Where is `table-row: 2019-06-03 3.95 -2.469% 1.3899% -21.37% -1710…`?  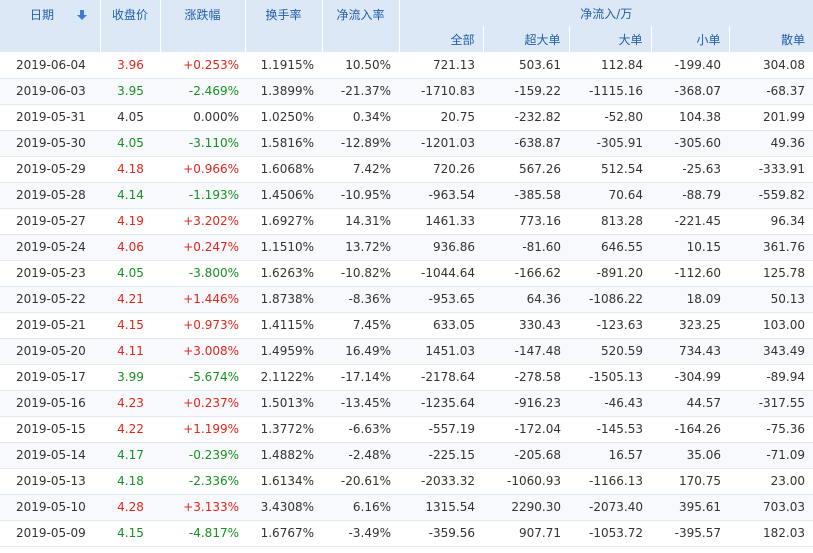 table-row: 2019-06-03 3.95 -2.469% 1.3899% -21.37% -1710… is located at coordinates (406, 91).